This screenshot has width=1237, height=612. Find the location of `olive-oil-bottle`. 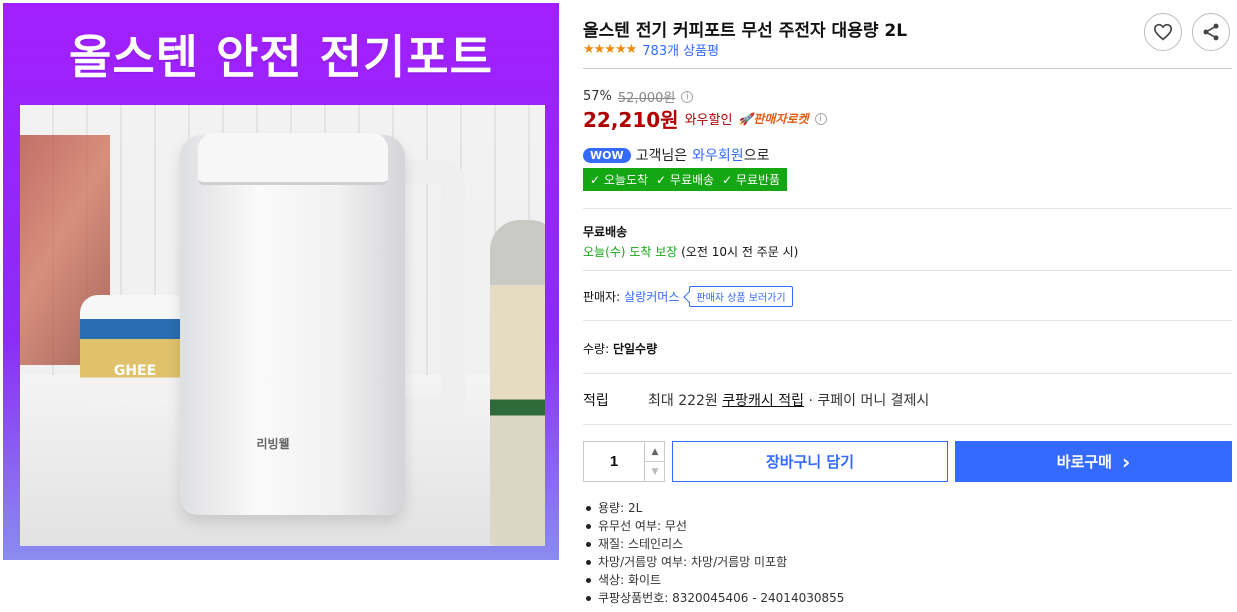

olive-oil-bottle is located at coordinates (517, 383).